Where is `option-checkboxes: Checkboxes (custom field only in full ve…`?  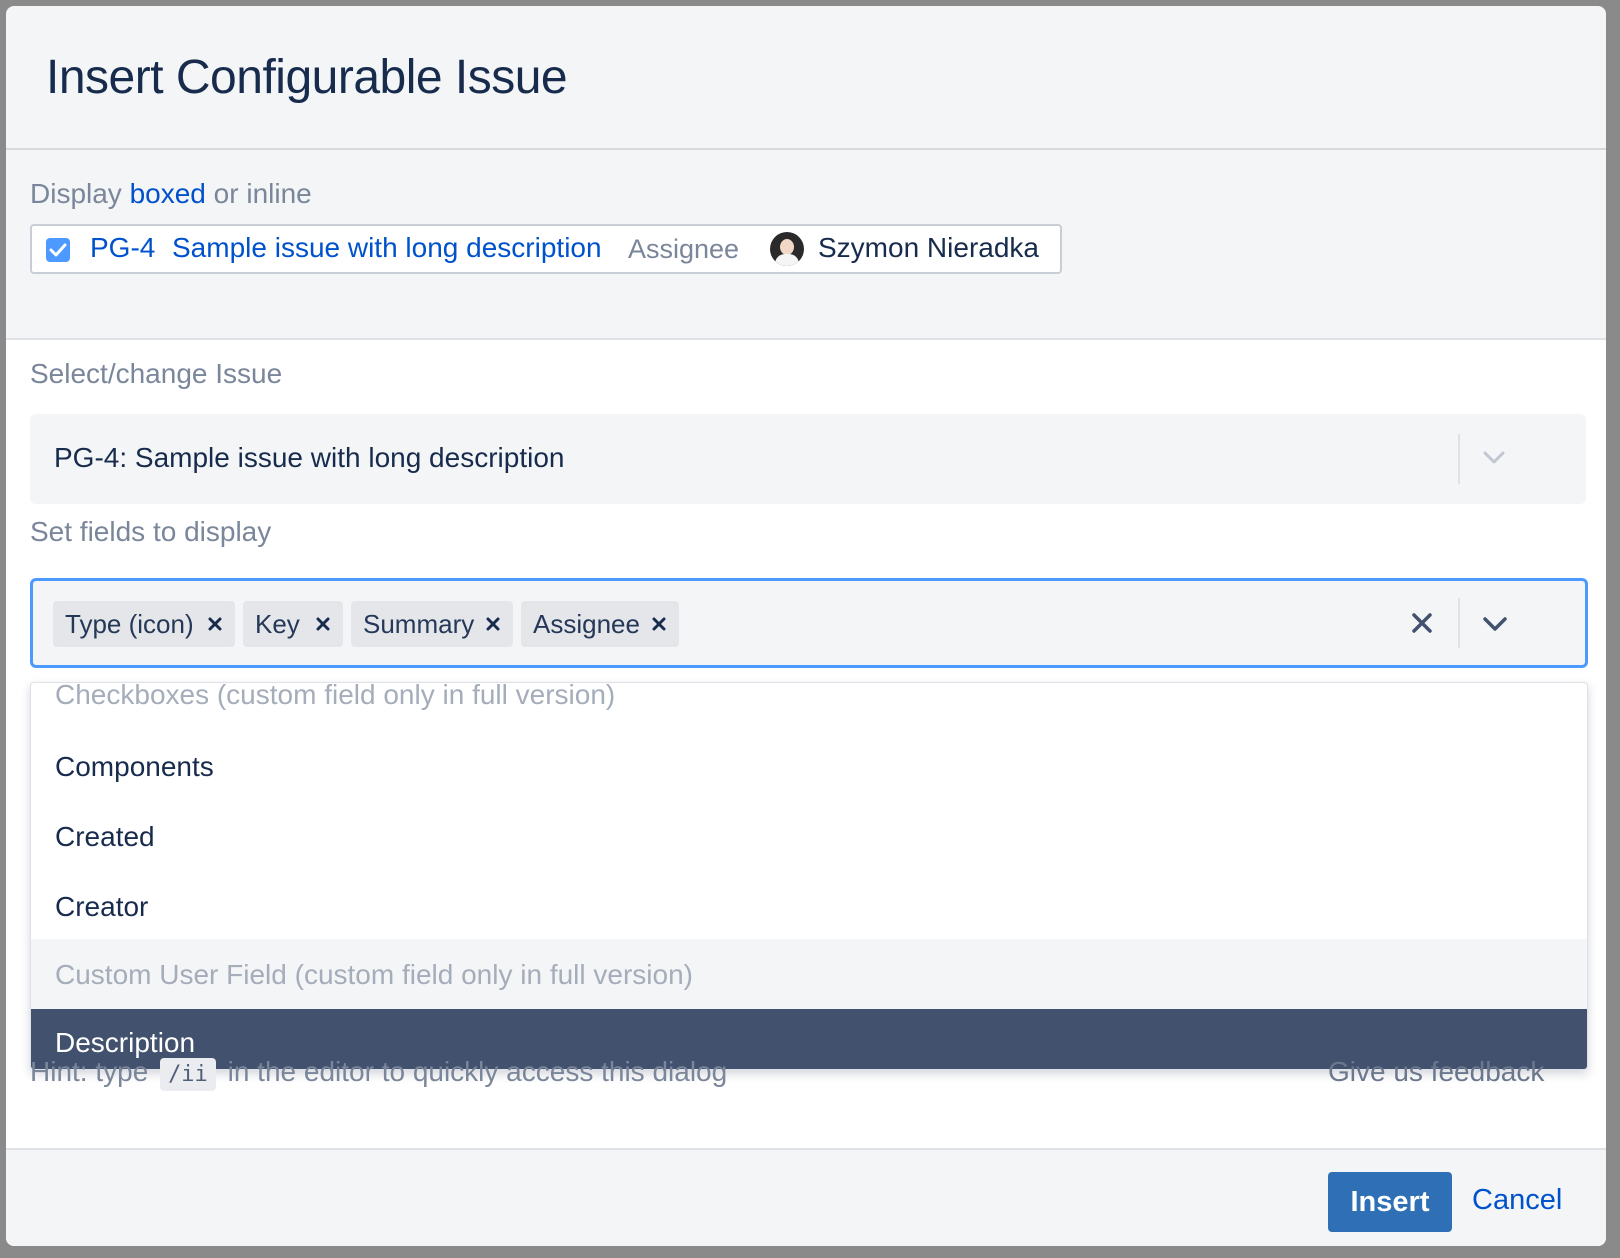 option-checkboxes: Checkboxes (custom field only in full ve… is located at coordinates (809, 706).